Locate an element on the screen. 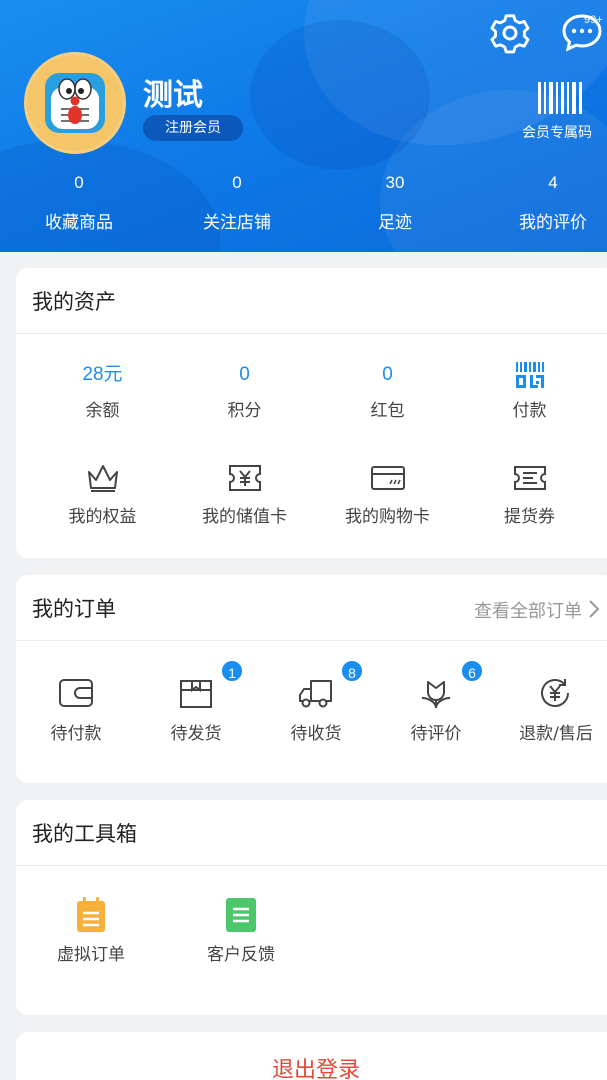 The height and width of the screenshot is (1080, 607). tool-customer-feedback: 客户反馈 is located at coordinates (241, 932).